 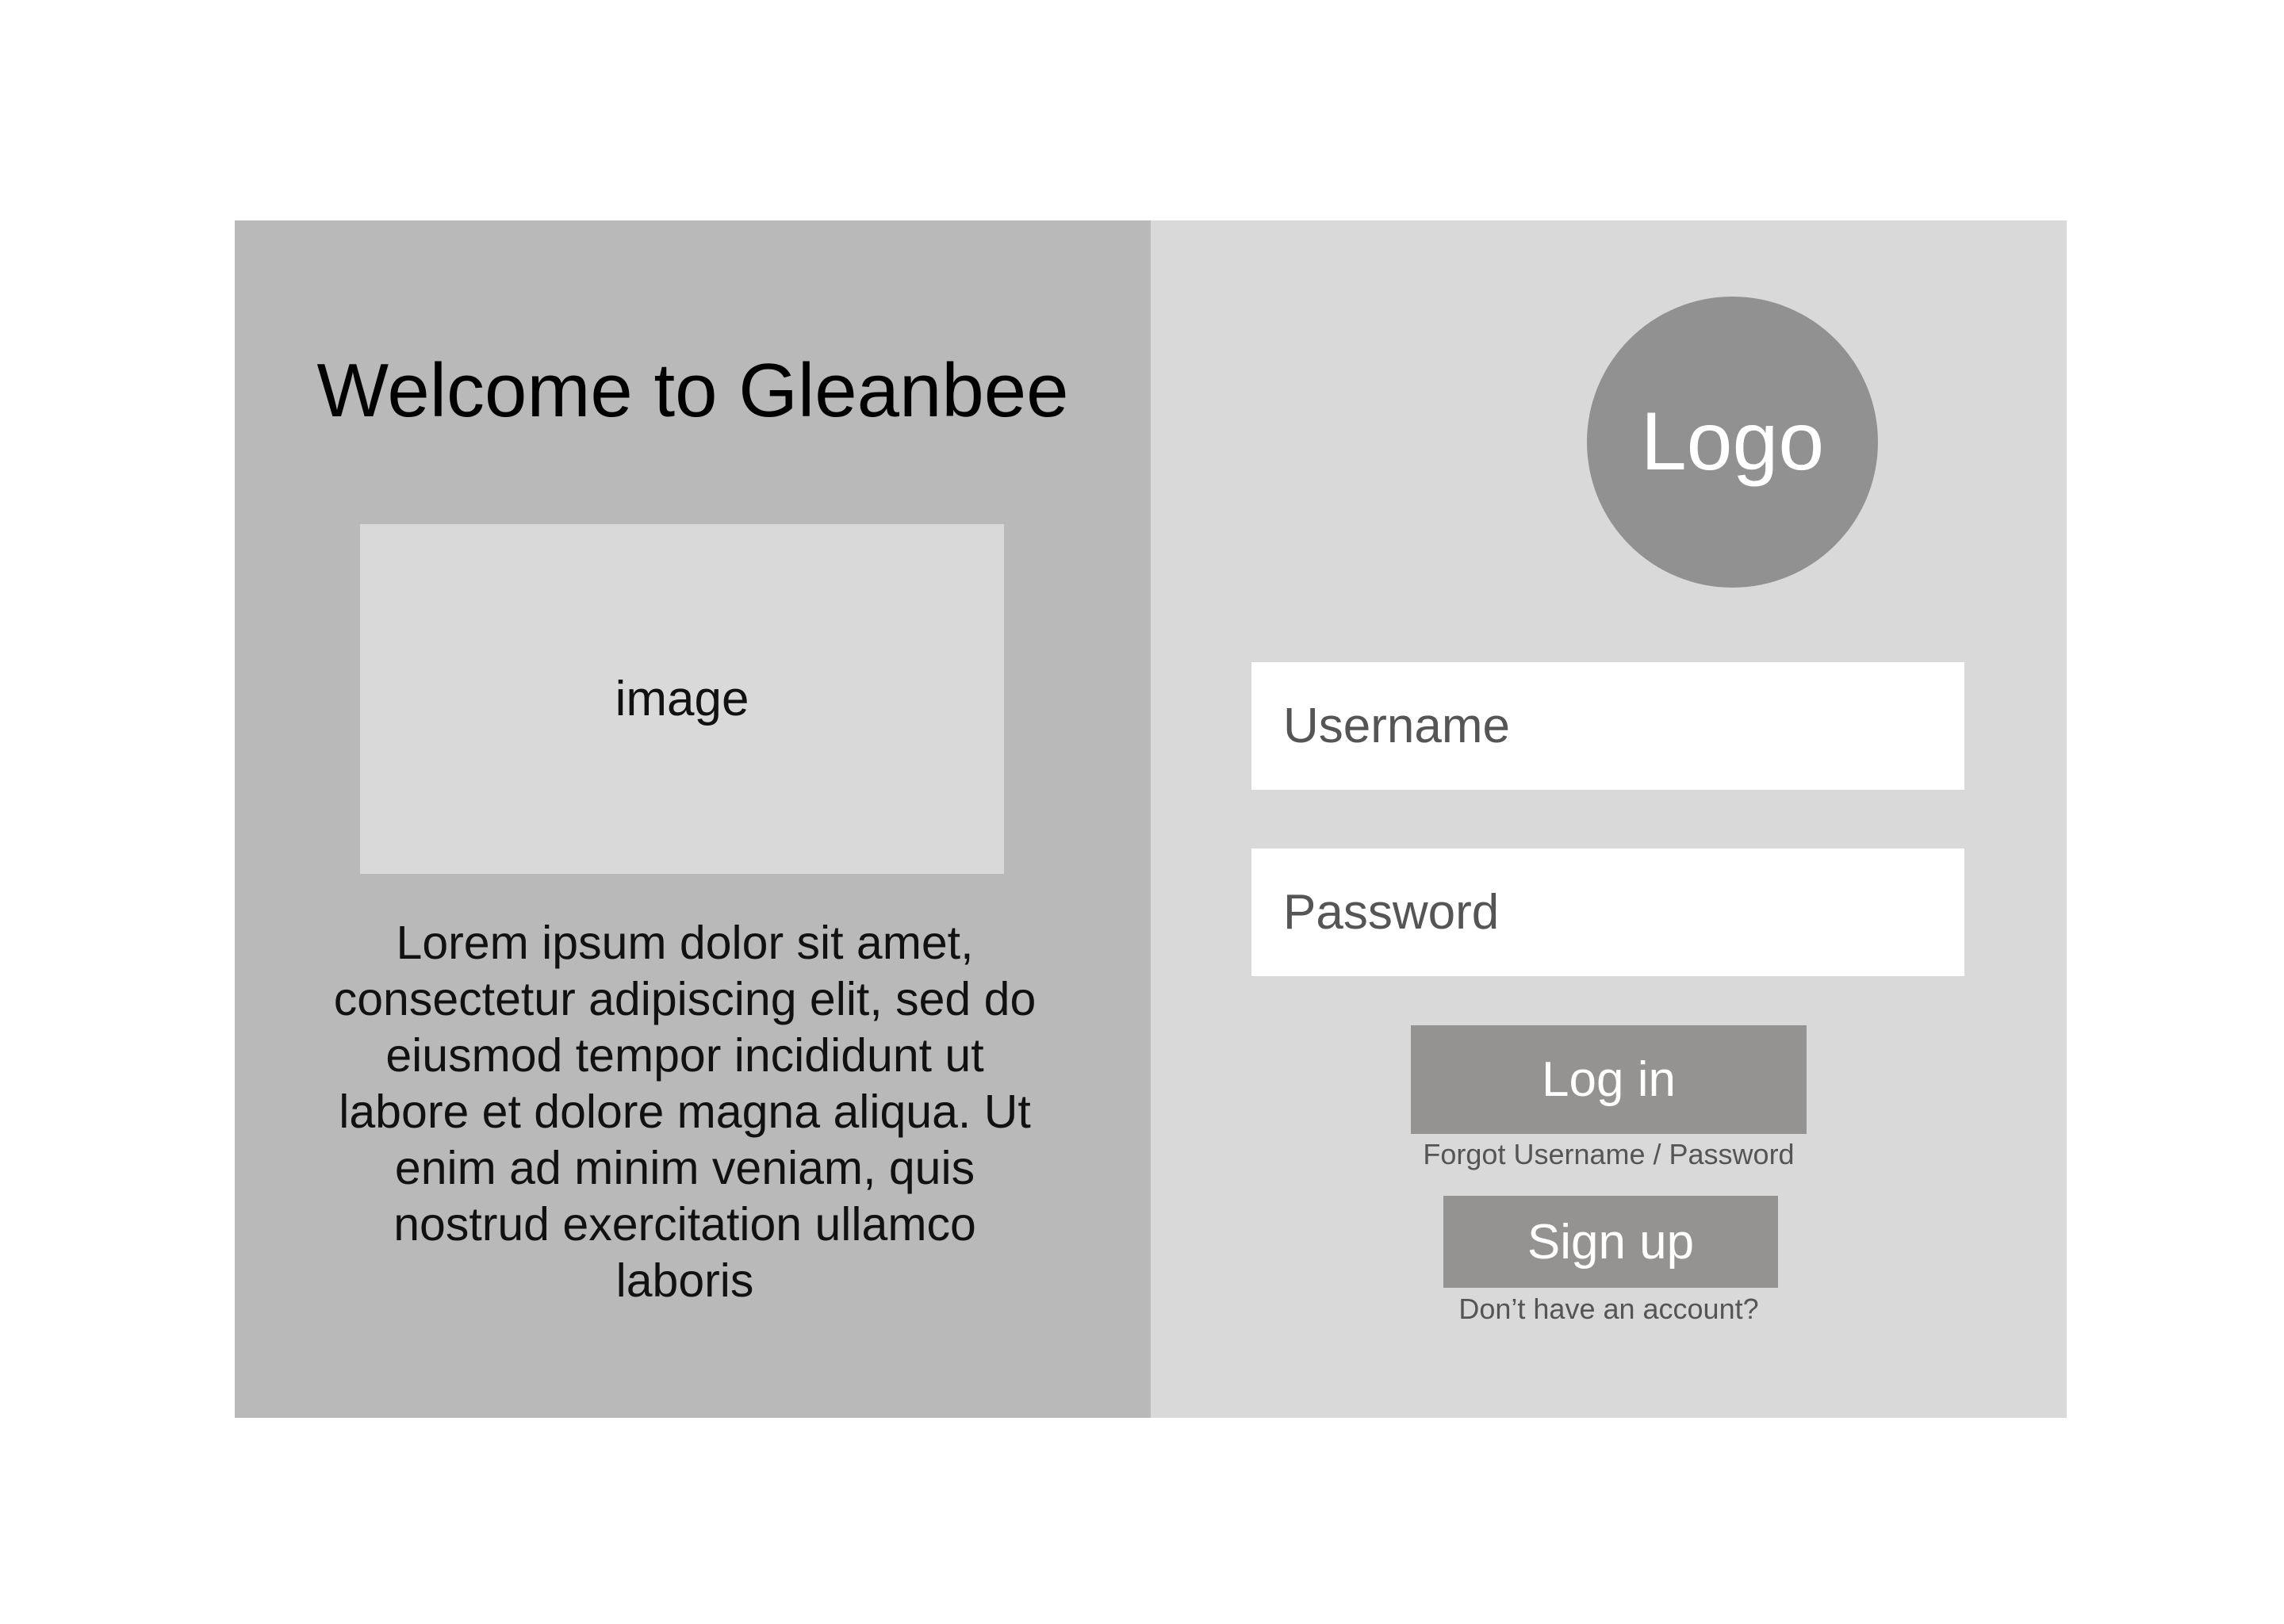 What do you see at coordinates (1391, 912) in the screenshot?
I see `password-placeholder: Password` at bounding box center [1391, 912].